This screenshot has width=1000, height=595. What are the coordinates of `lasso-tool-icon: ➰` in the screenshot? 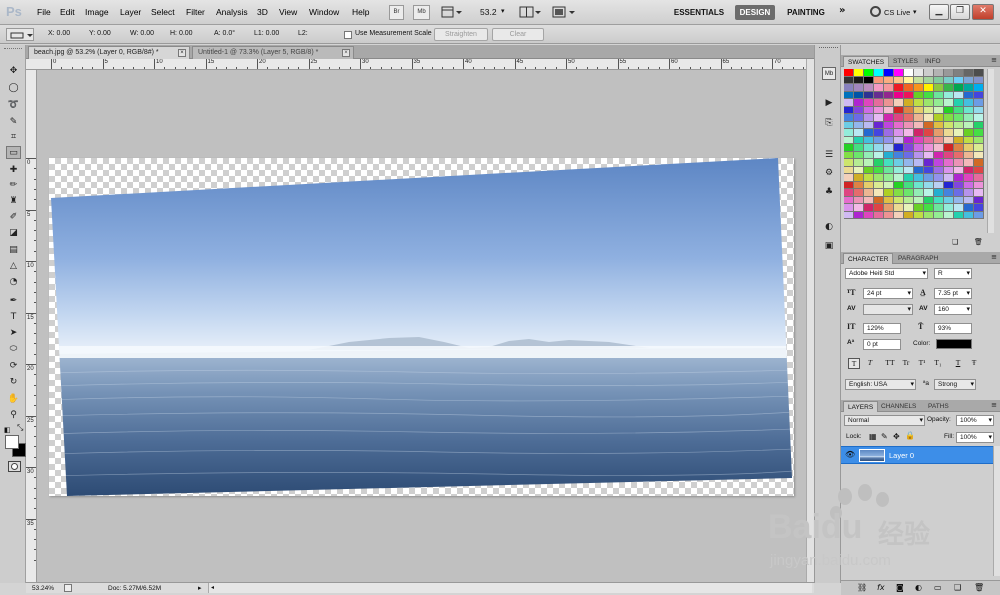 It's located at (13, 105).